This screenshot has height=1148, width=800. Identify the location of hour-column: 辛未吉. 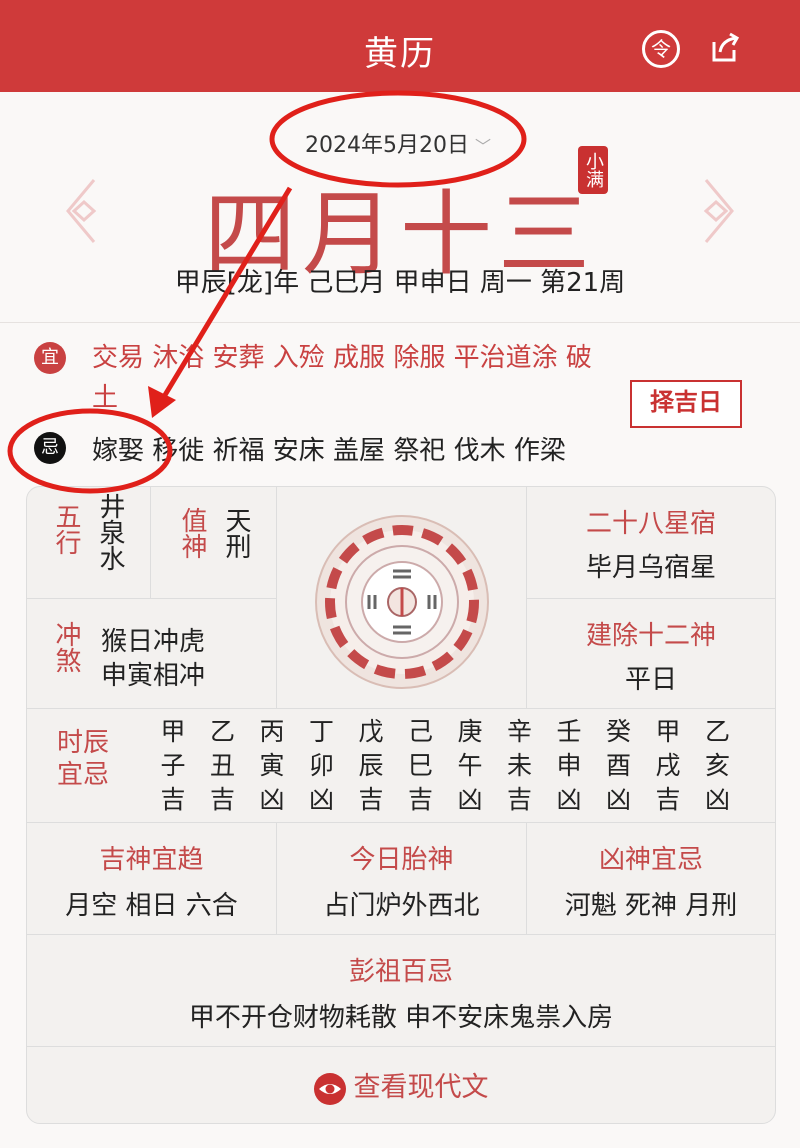
(520, 766).